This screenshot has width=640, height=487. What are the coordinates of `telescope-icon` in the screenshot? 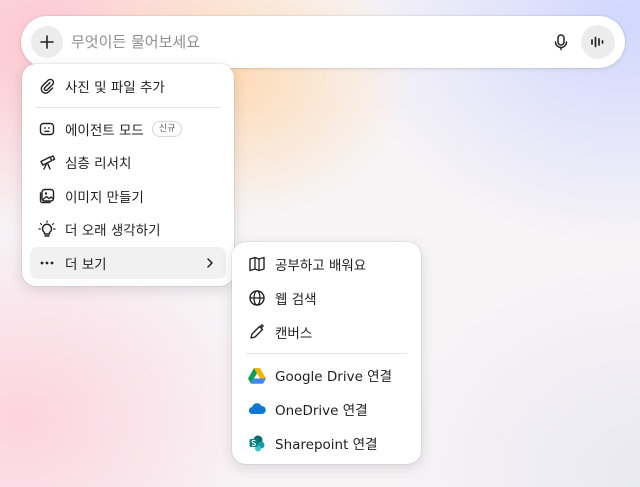 It's located at (47, 162).